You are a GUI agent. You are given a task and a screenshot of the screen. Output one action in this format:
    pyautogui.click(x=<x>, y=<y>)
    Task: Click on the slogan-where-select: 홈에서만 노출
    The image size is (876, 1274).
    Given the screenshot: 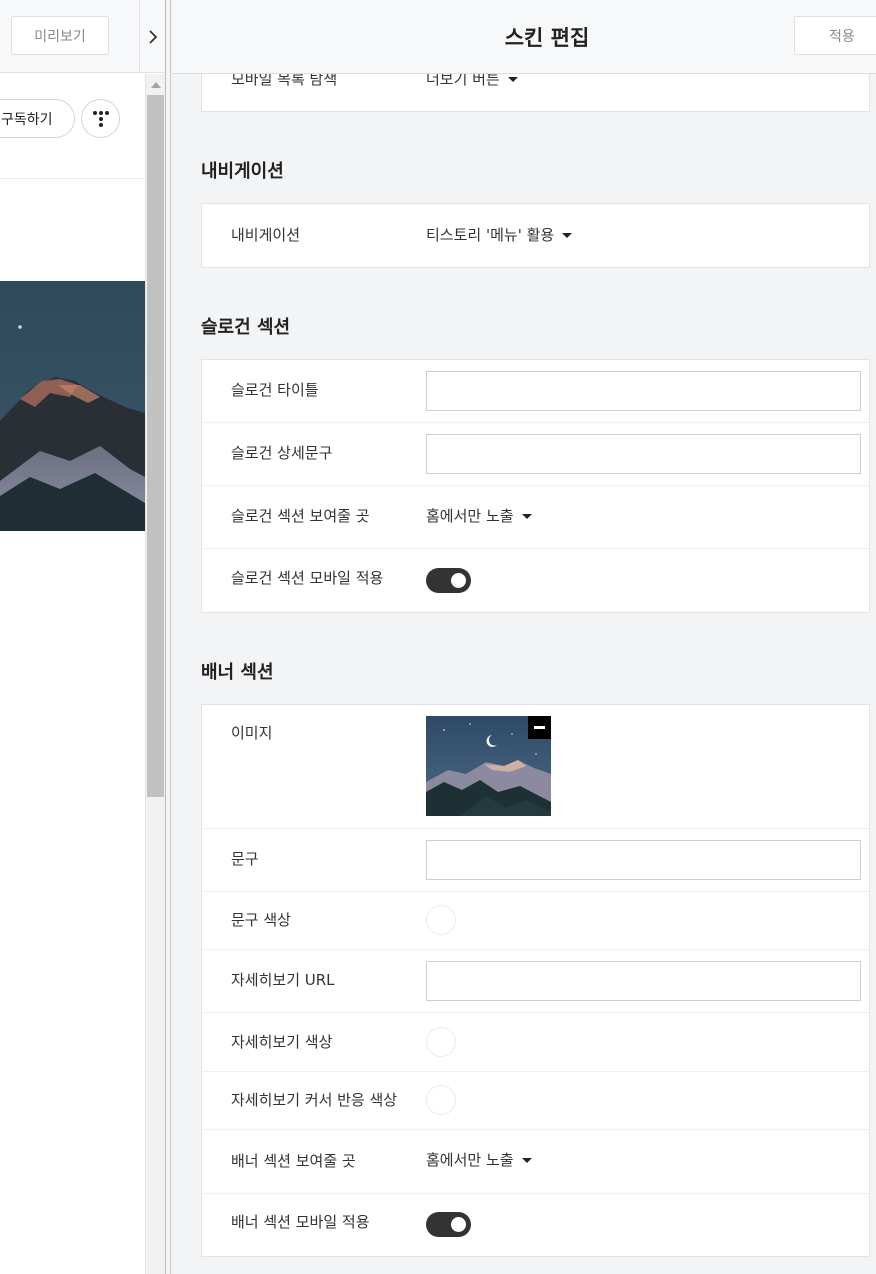 What is the action you would take?
    pyautogui.click(x=479, y=516)
    